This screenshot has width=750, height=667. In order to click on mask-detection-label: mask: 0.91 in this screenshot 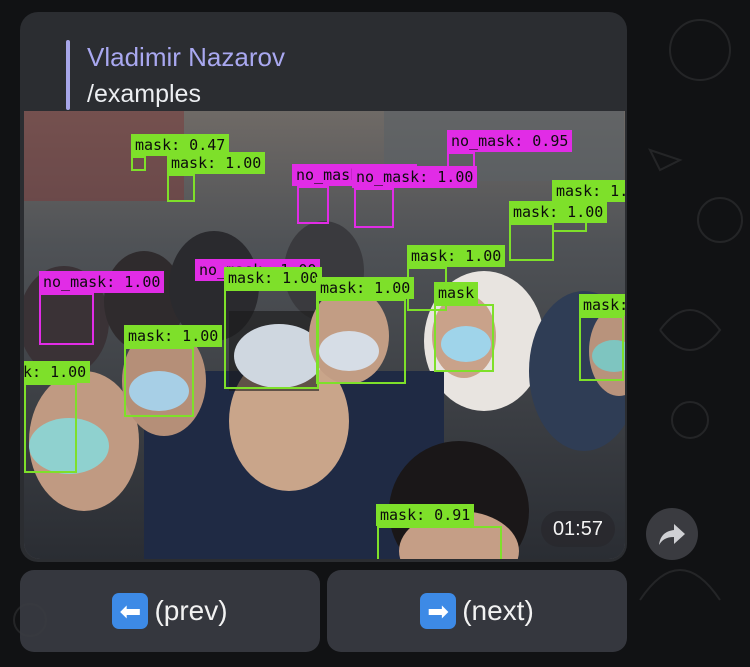, I will do `click(425, 515)`.